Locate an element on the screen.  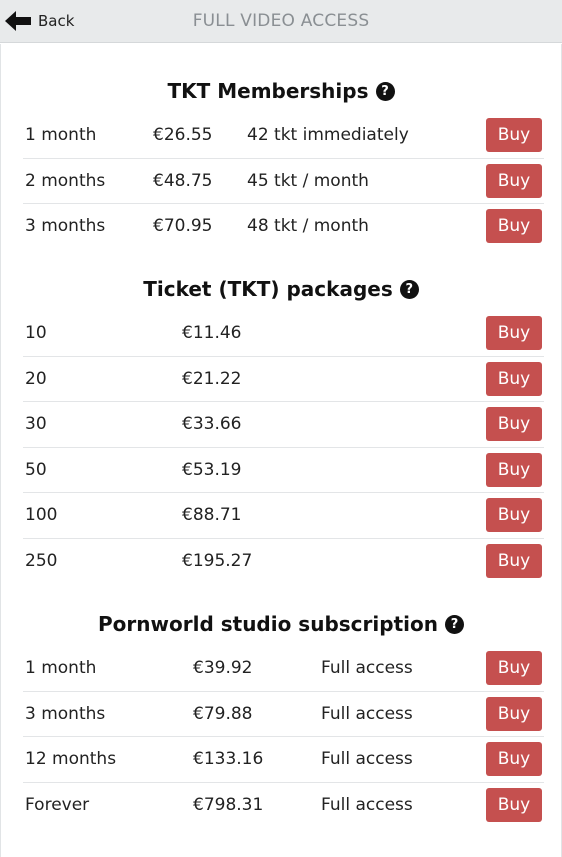
membership-row: 3 months €70.95 48 tkt / month Buy is located at coordinates (283, 227).